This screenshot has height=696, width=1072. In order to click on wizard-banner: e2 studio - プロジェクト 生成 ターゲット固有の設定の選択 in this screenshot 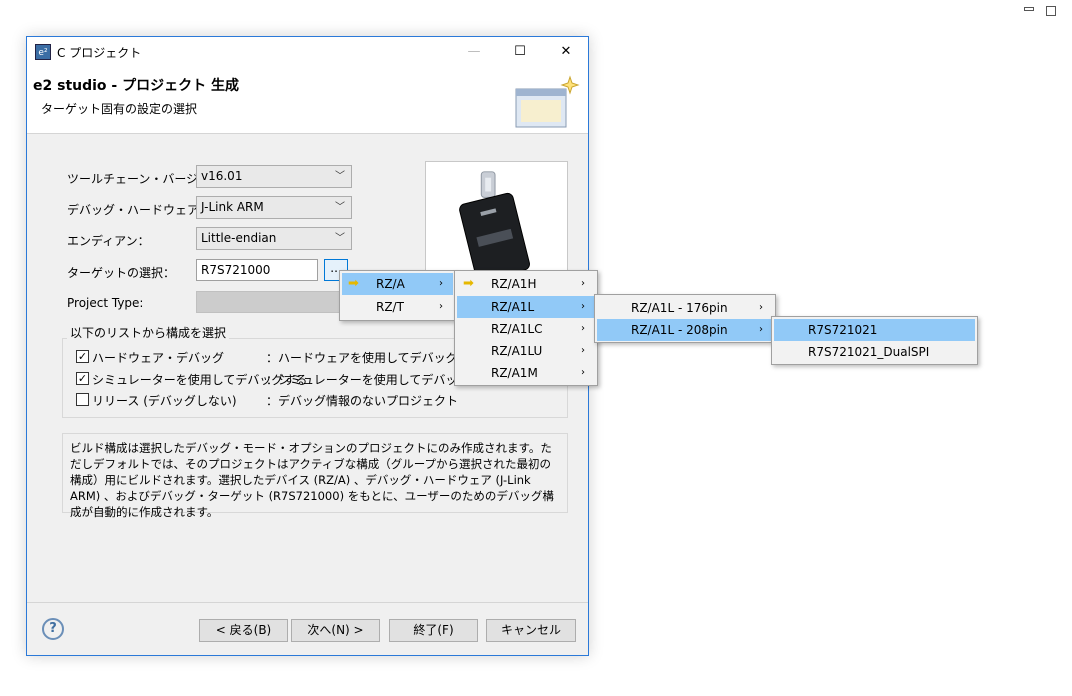, I will do `click(307, 100)`.